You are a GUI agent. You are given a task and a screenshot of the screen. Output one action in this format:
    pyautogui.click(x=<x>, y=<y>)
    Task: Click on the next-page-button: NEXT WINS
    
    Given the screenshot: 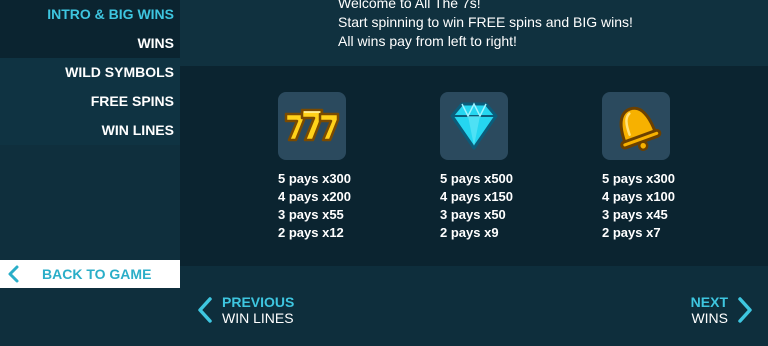 What is the action you would take?
    pyautogui.click(x=722, y=310)
    